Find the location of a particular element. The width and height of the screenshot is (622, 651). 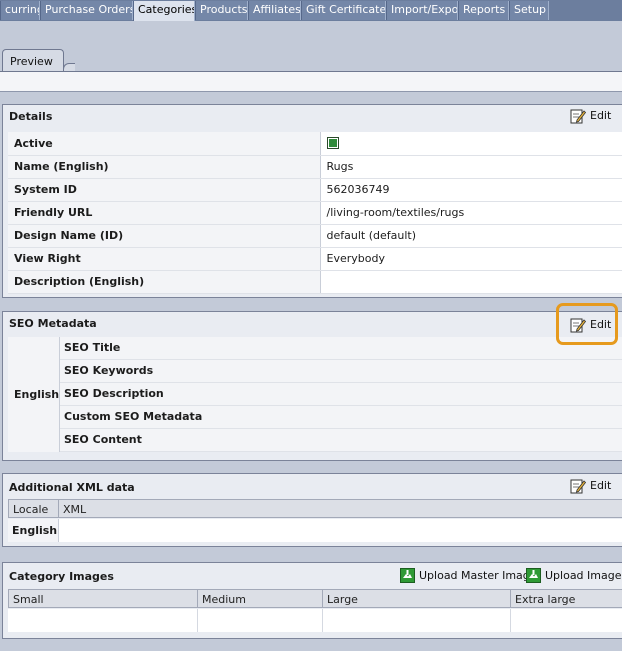

xml-edit-label: Edit is located at coordinates (601, 485).